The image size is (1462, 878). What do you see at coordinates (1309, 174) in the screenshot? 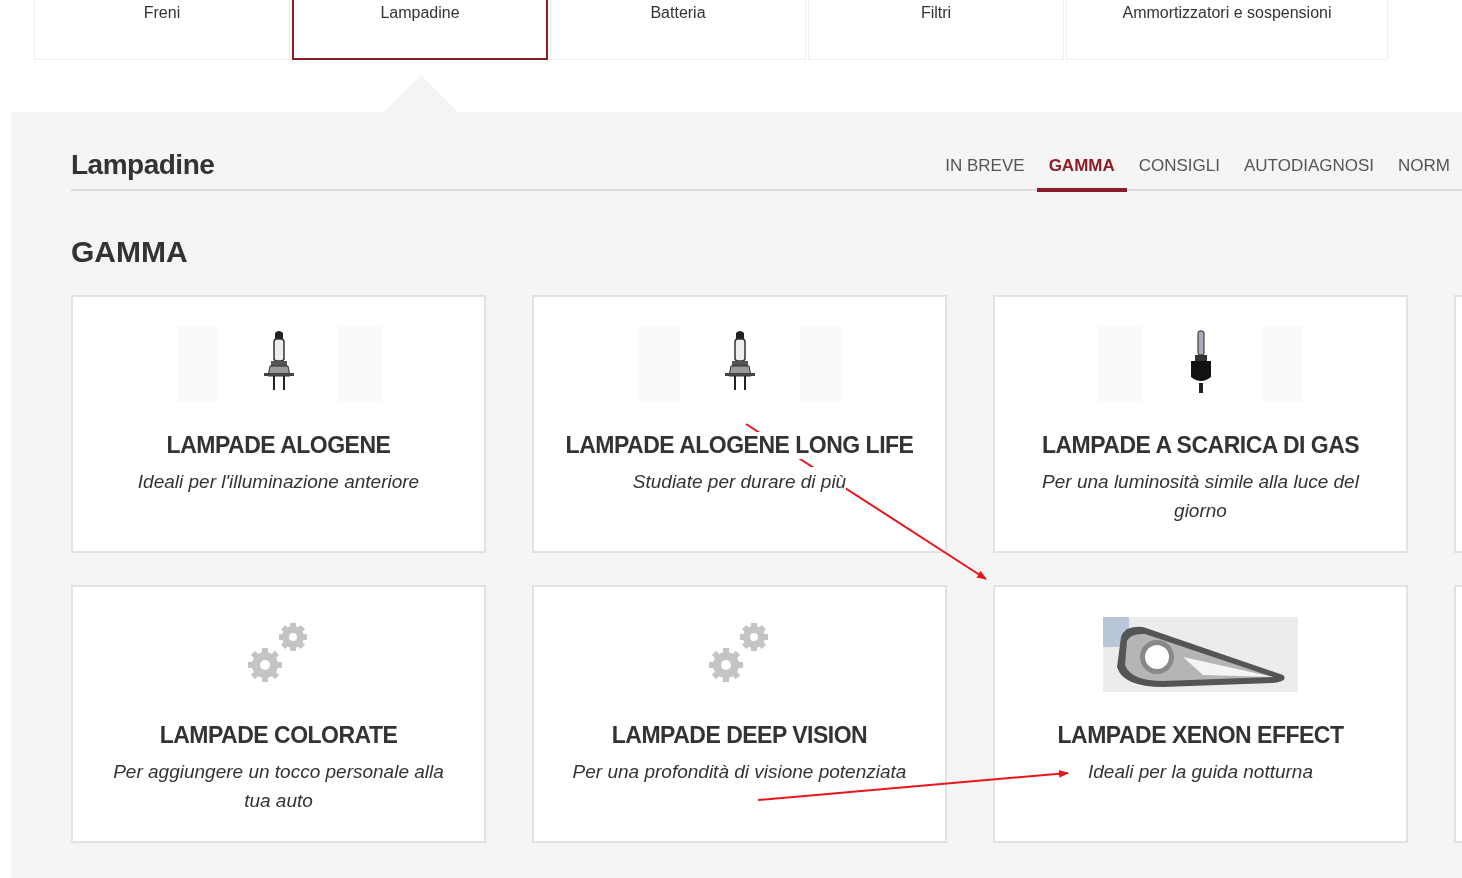
I see `section-nav-tab: AUTODIAGNOSI` at bounding box center [1309, 174].